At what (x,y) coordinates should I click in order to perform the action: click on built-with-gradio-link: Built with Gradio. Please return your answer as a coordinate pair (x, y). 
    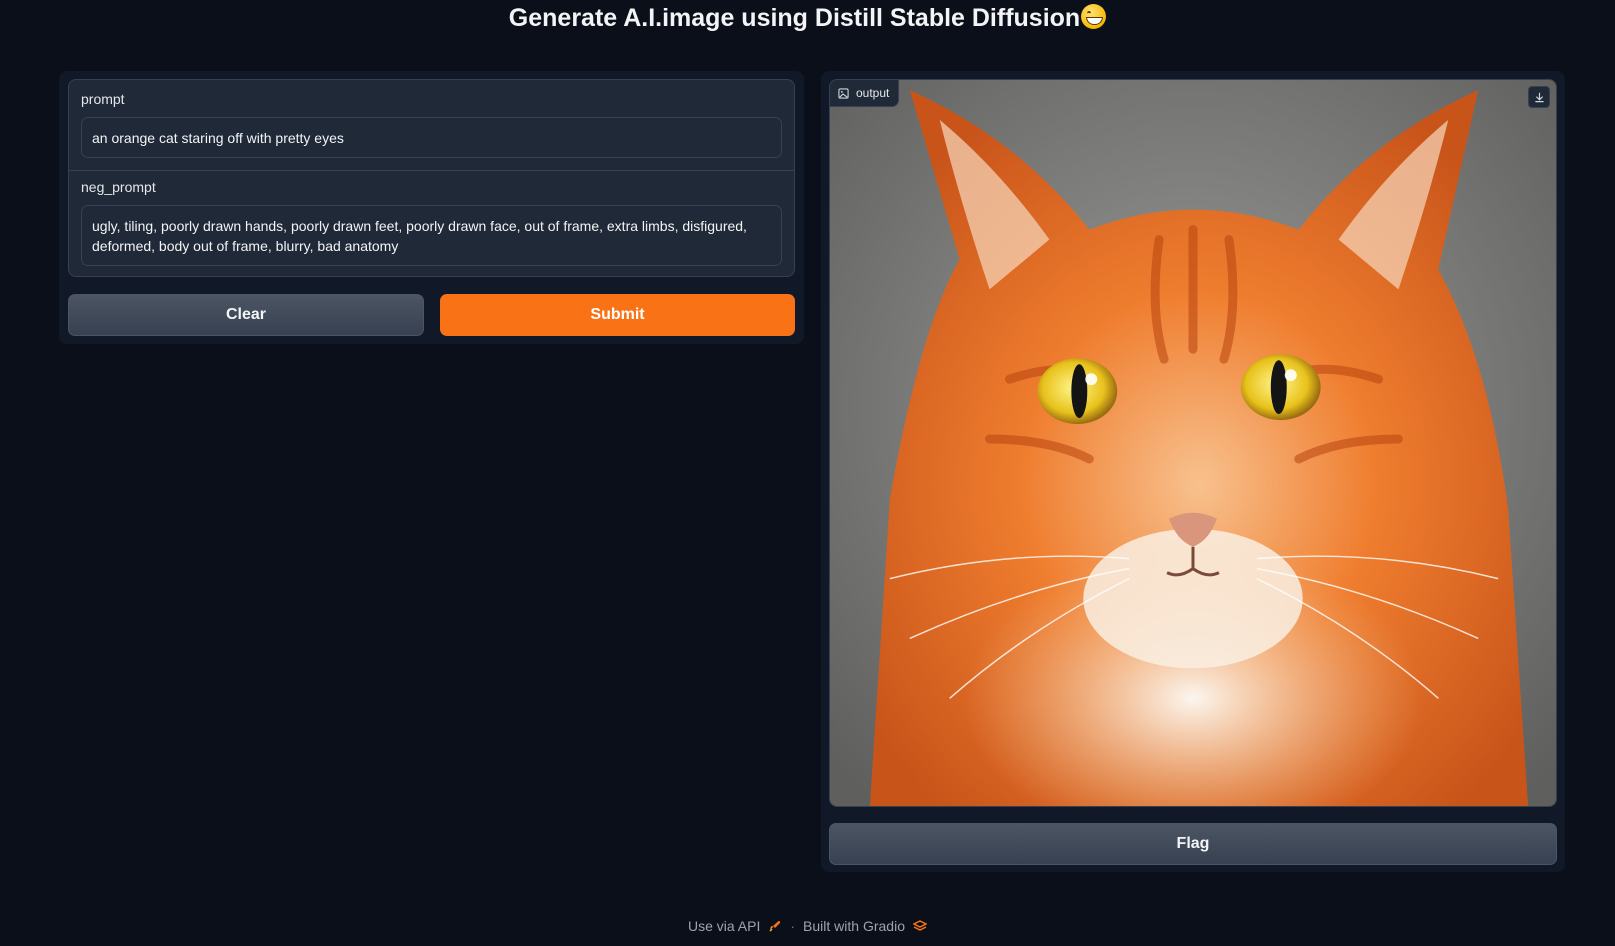
    Looking at the image, I should click on (854, 926).